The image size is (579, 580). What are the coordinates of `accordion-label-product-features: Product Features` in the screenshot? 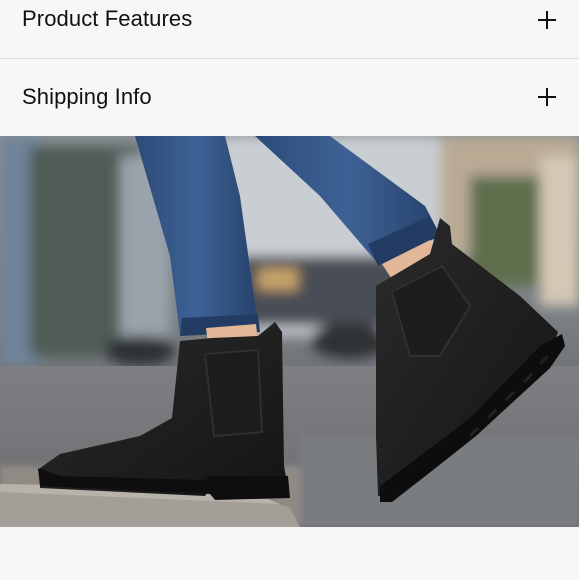 It's located at (107, 18).